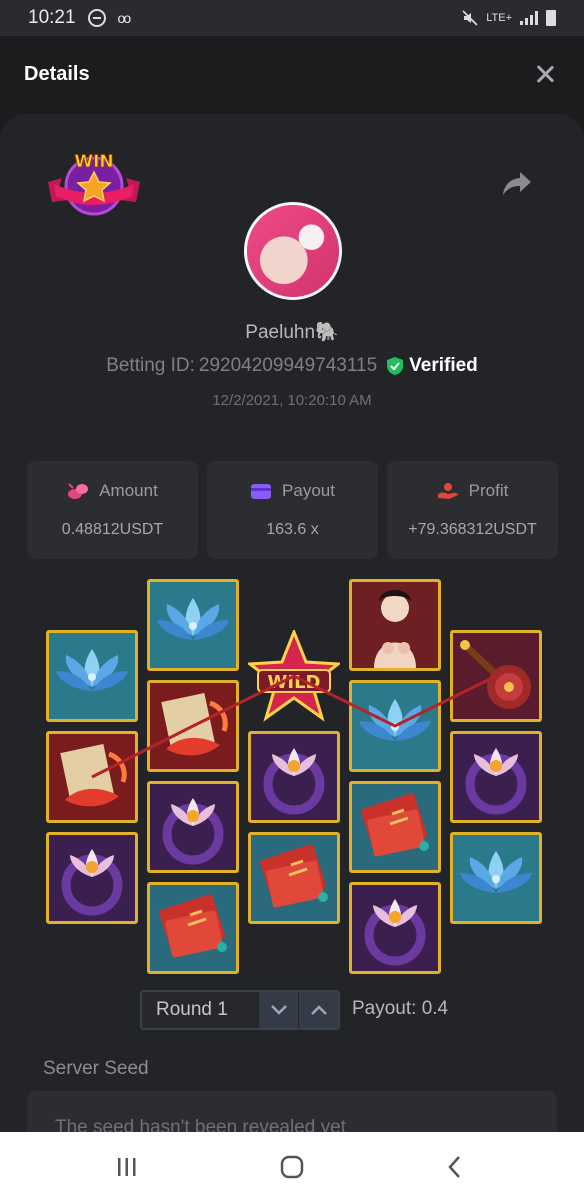 The width and height of the screenshot is (584, 1200). I want to click on wild-symbol: WILD, so click(294, 674).